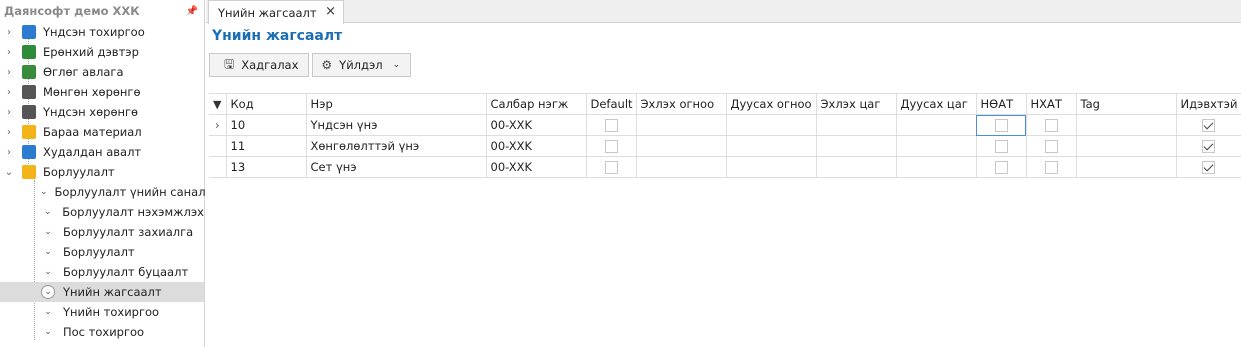 This screenshot has width=1241, height=347. Describe the element at coordinates (102, 252) in the screenshot. I see `sidebar-subitem: ⌄ Борлуулалт` at that location.